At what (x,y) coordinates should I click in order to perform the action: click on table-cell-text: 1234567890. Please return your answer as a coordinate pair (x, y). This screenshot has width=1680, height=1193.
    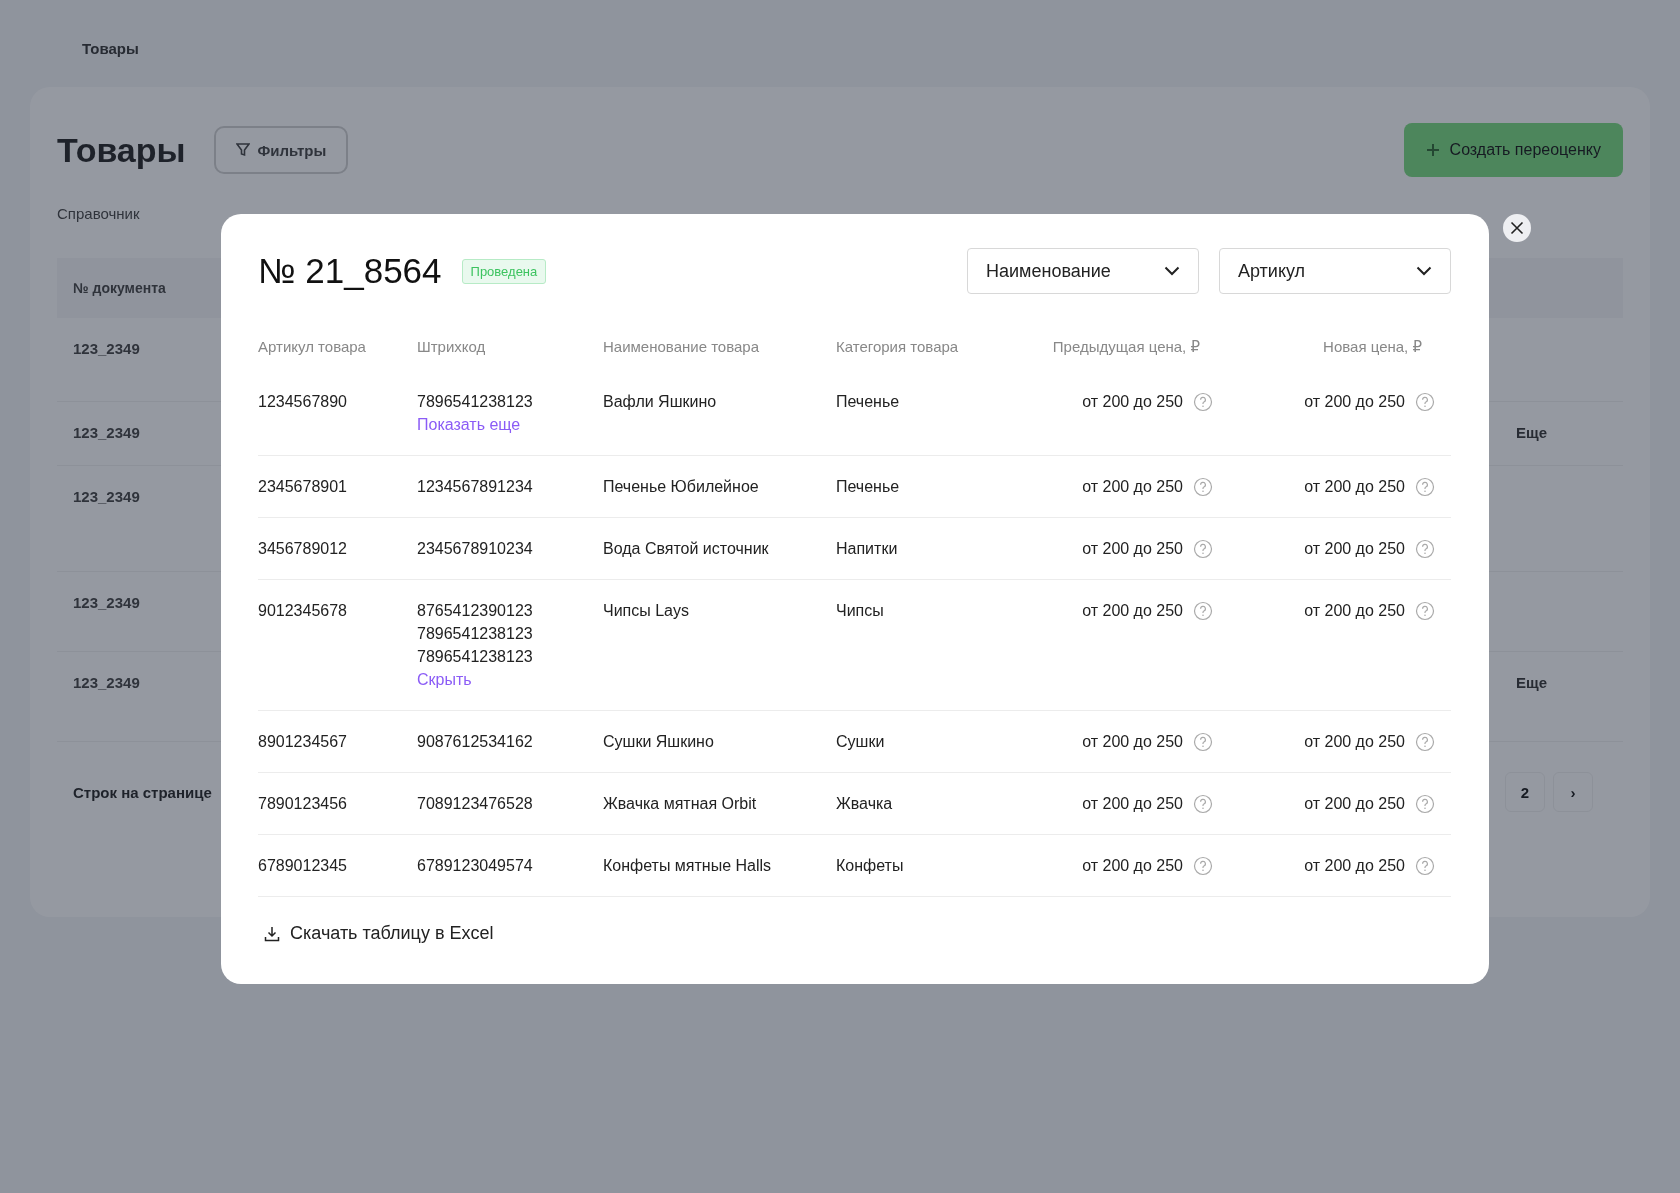
    Looking at the image, I should click on (302, 402).